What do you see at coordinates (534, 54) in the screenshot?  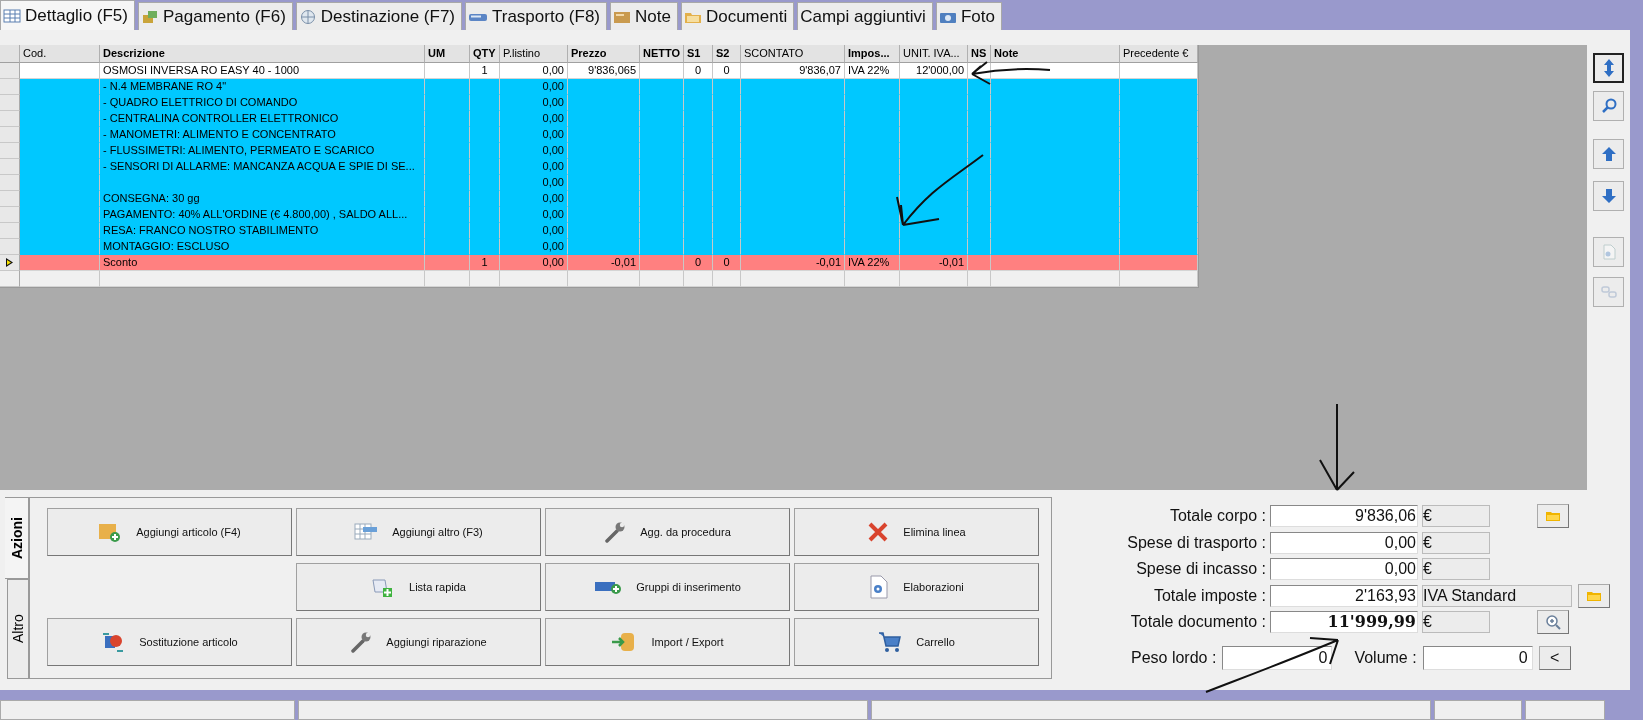 I see `column-header: P.listino` at bounding box center [534, 54].